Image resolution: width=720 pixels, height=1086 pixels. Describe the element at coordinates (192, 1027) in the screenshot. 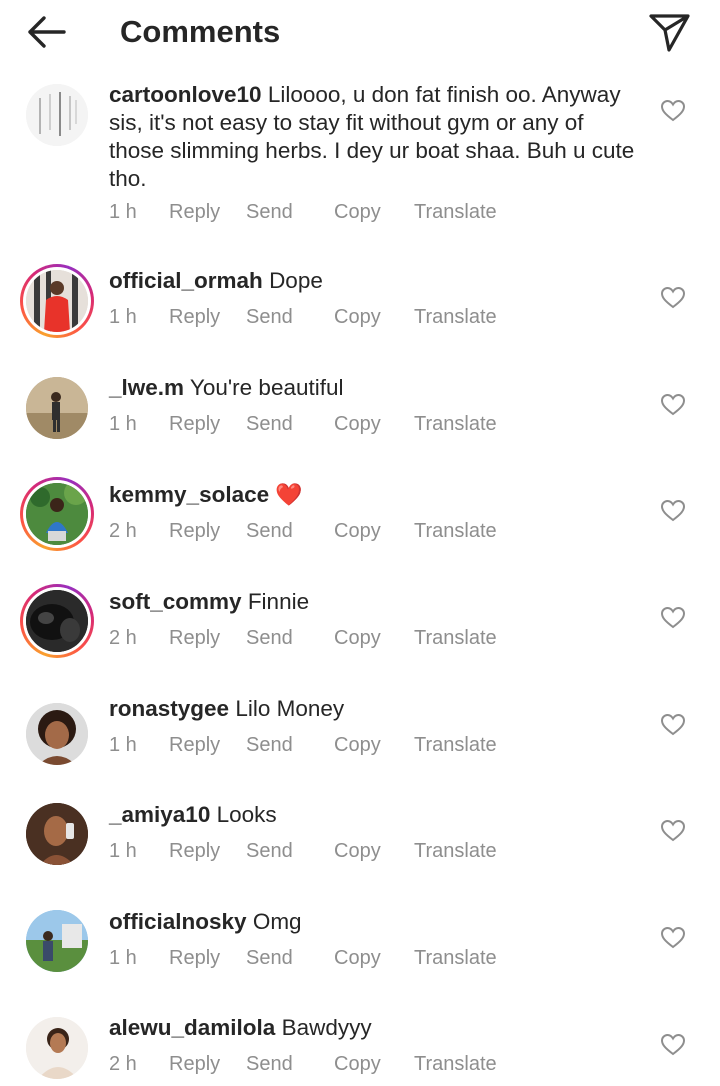

I see `comment-username: alewu_damilola` at that location.